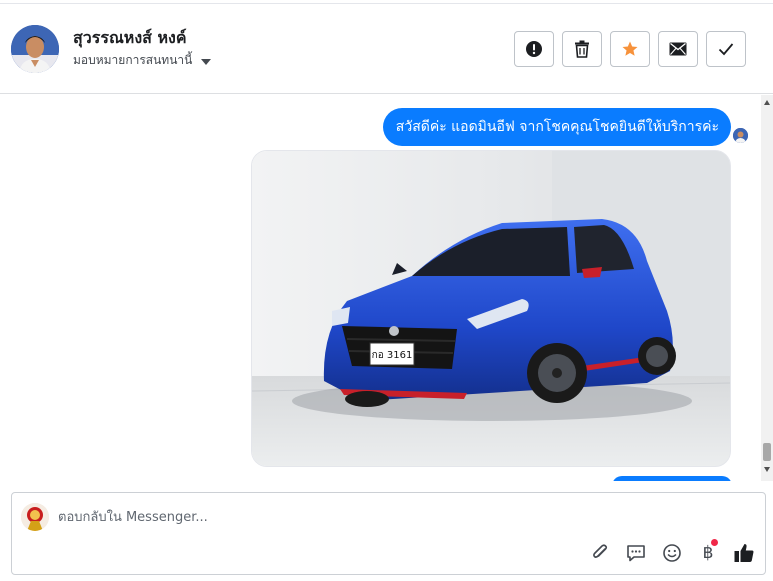  I want to click on seen-indicator-avatar, so click(740, 135).